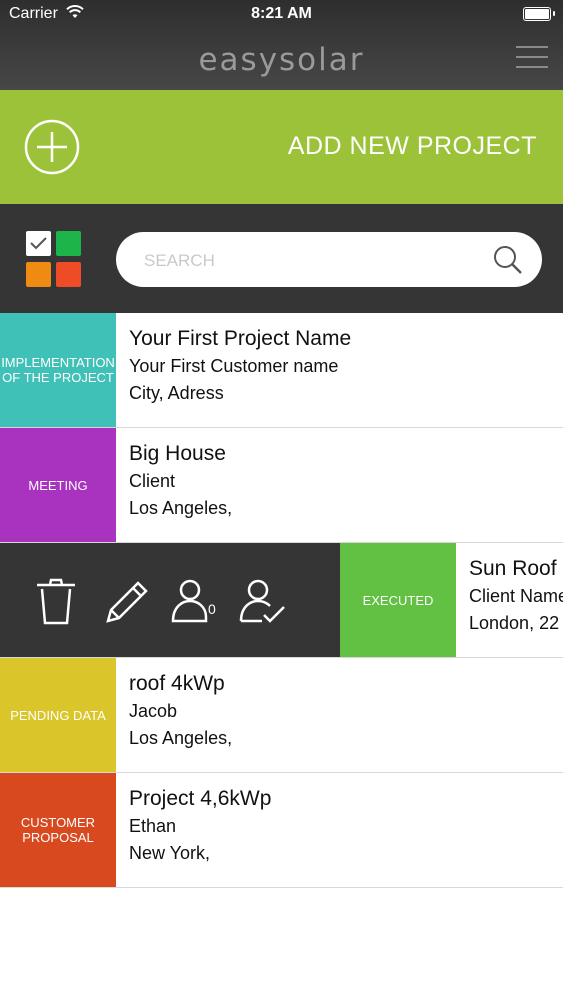  I want to click on customer-name: Your First Customer name, so click(234, 366).